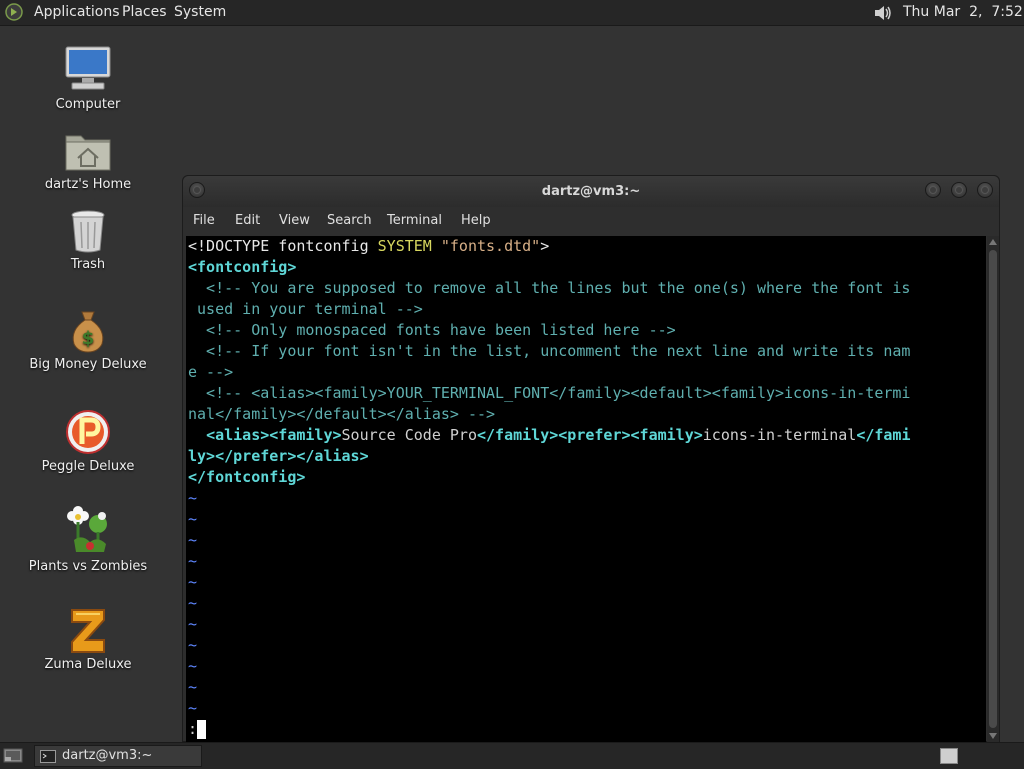 The height and width of the screenshot is (769, 1024). I want to click on terminal-text-segment: <fontconfig>, so click(242, 267).